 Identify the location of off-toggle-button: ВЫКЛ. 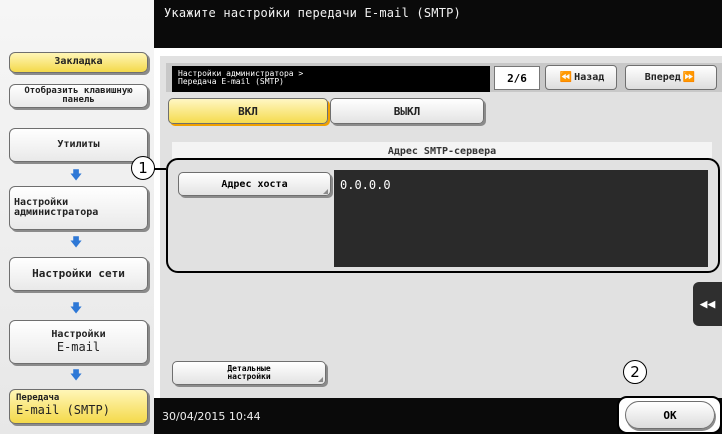
(407, 111).